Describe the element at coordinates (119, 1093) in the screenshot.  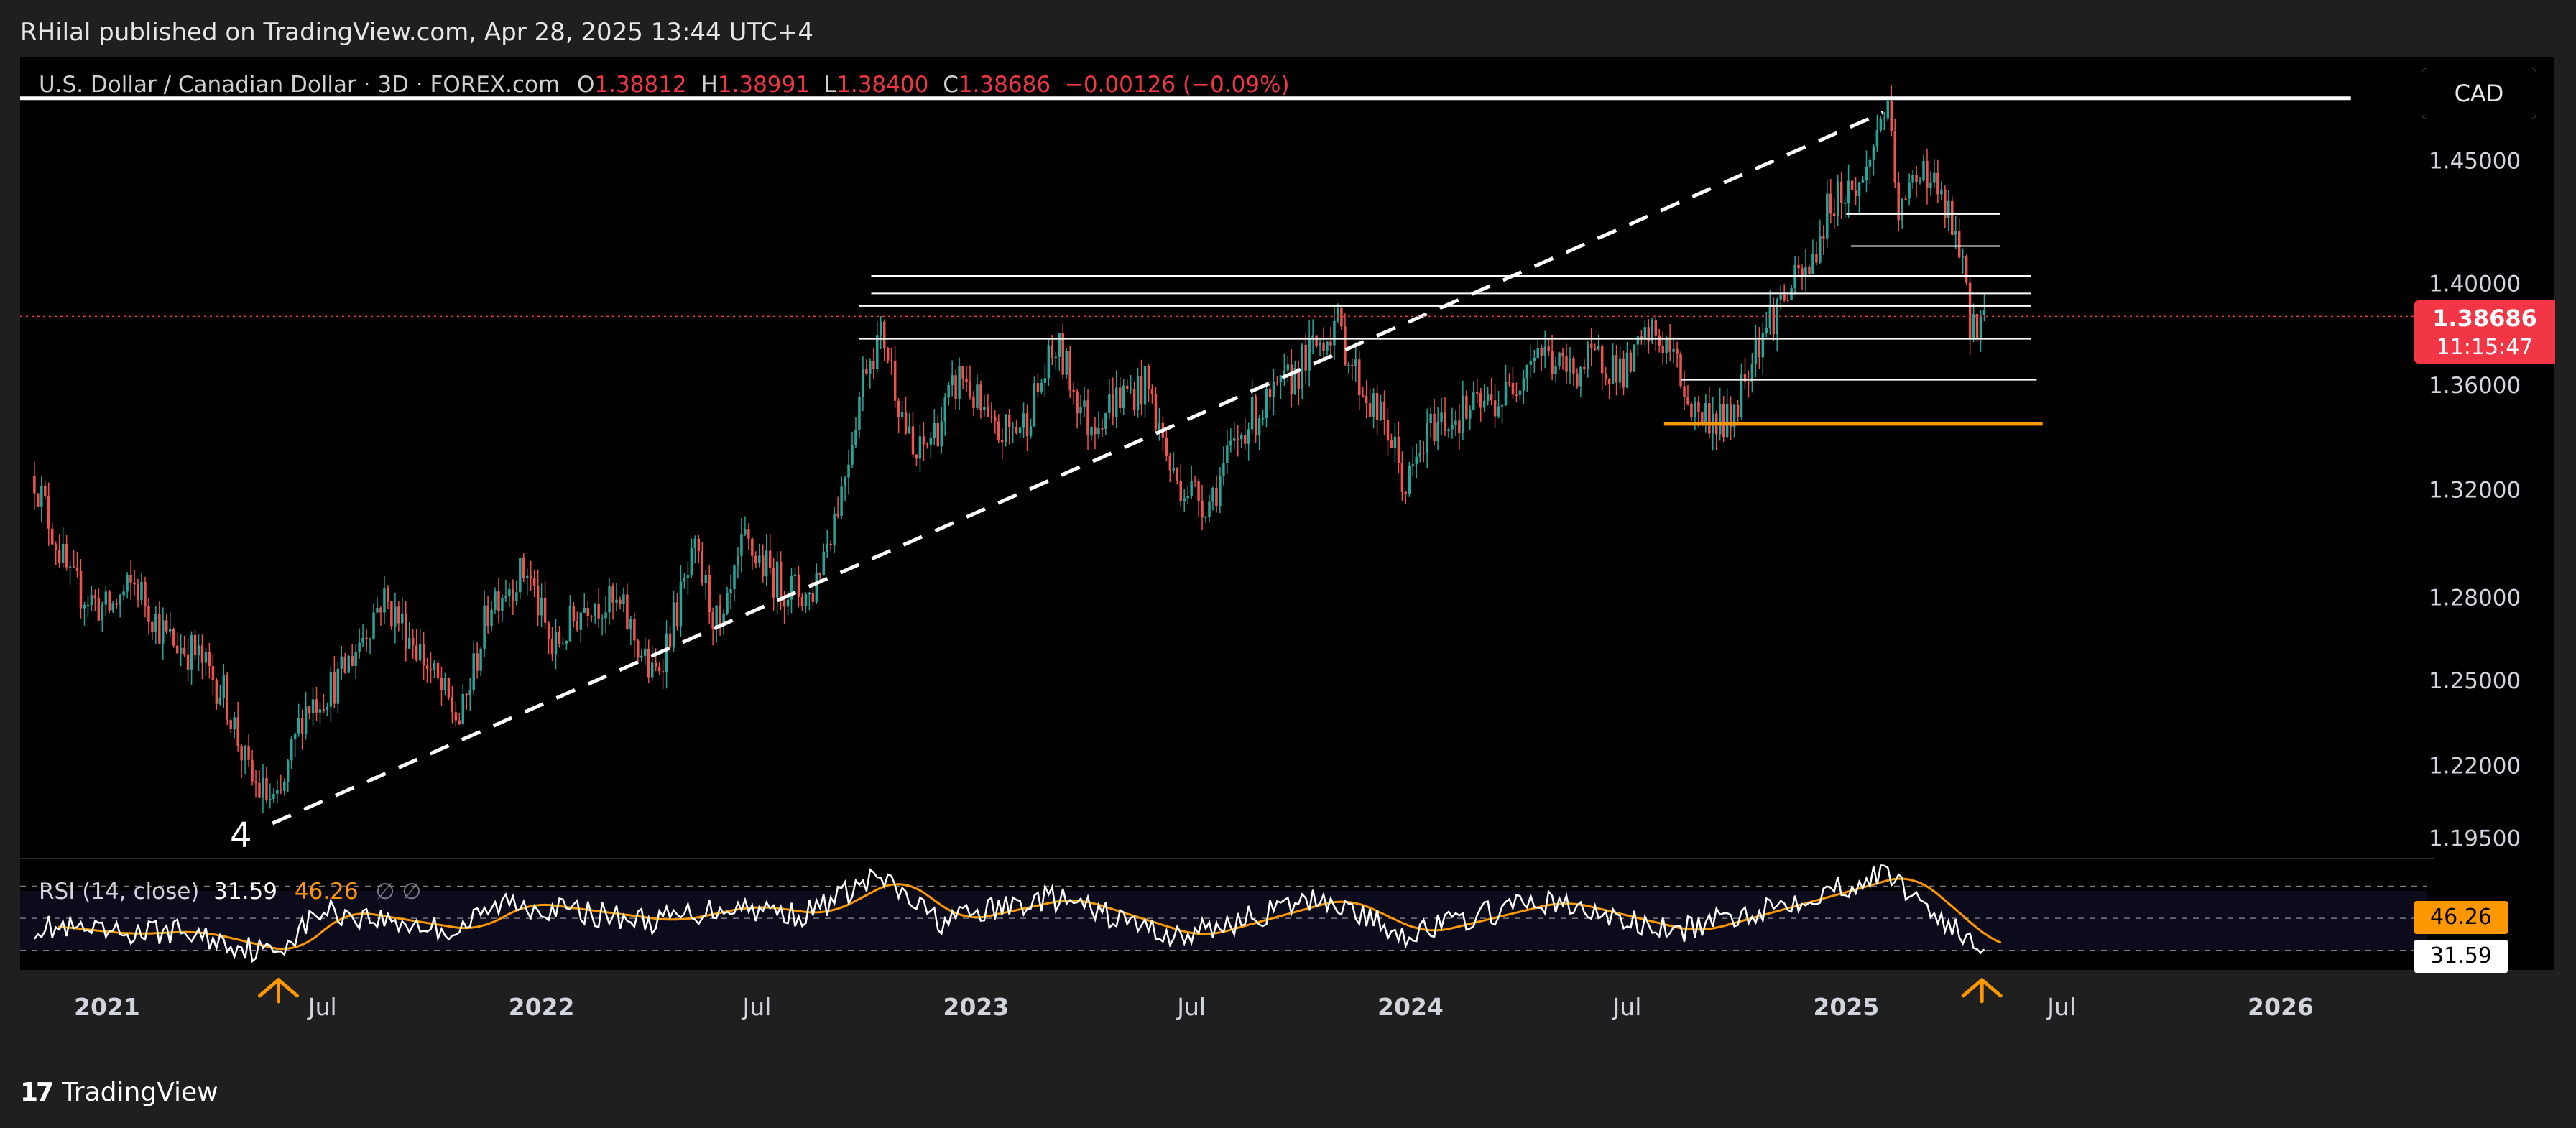
I see `tradingview-footer: 17 TradingView` at that location.